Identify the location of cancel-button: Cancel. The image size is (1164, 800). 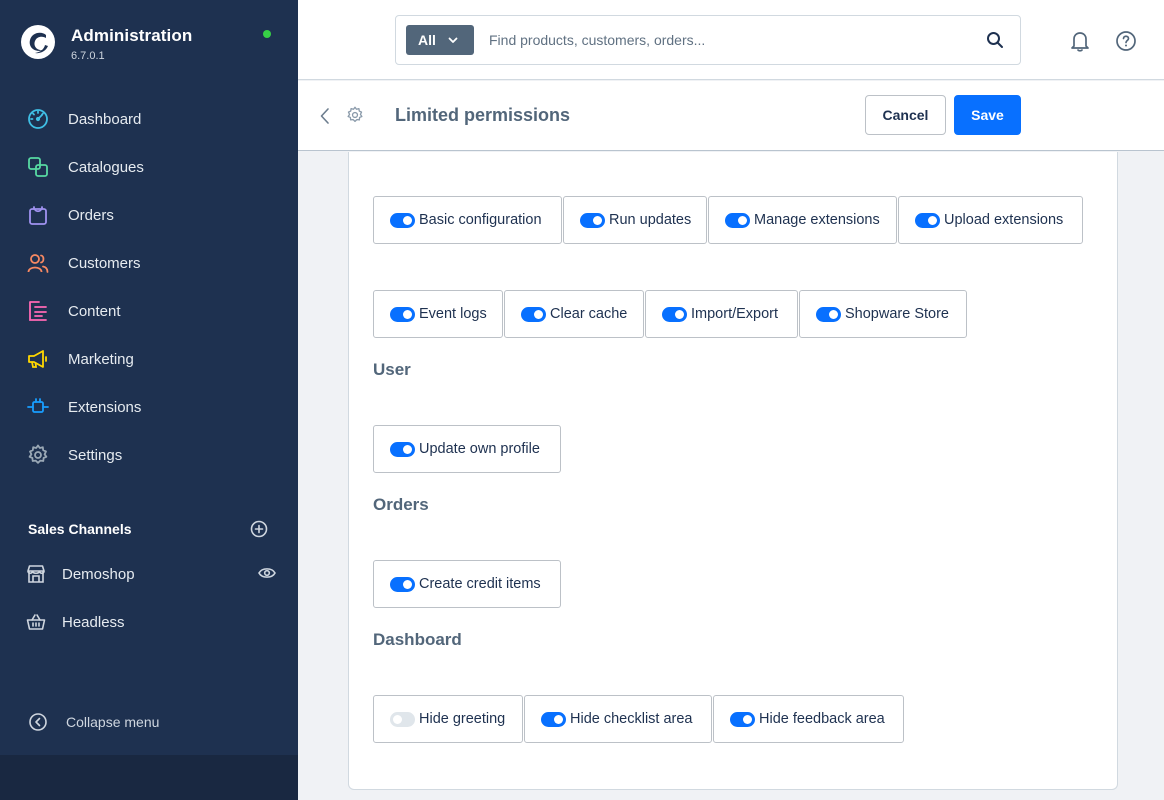
(905, 115).